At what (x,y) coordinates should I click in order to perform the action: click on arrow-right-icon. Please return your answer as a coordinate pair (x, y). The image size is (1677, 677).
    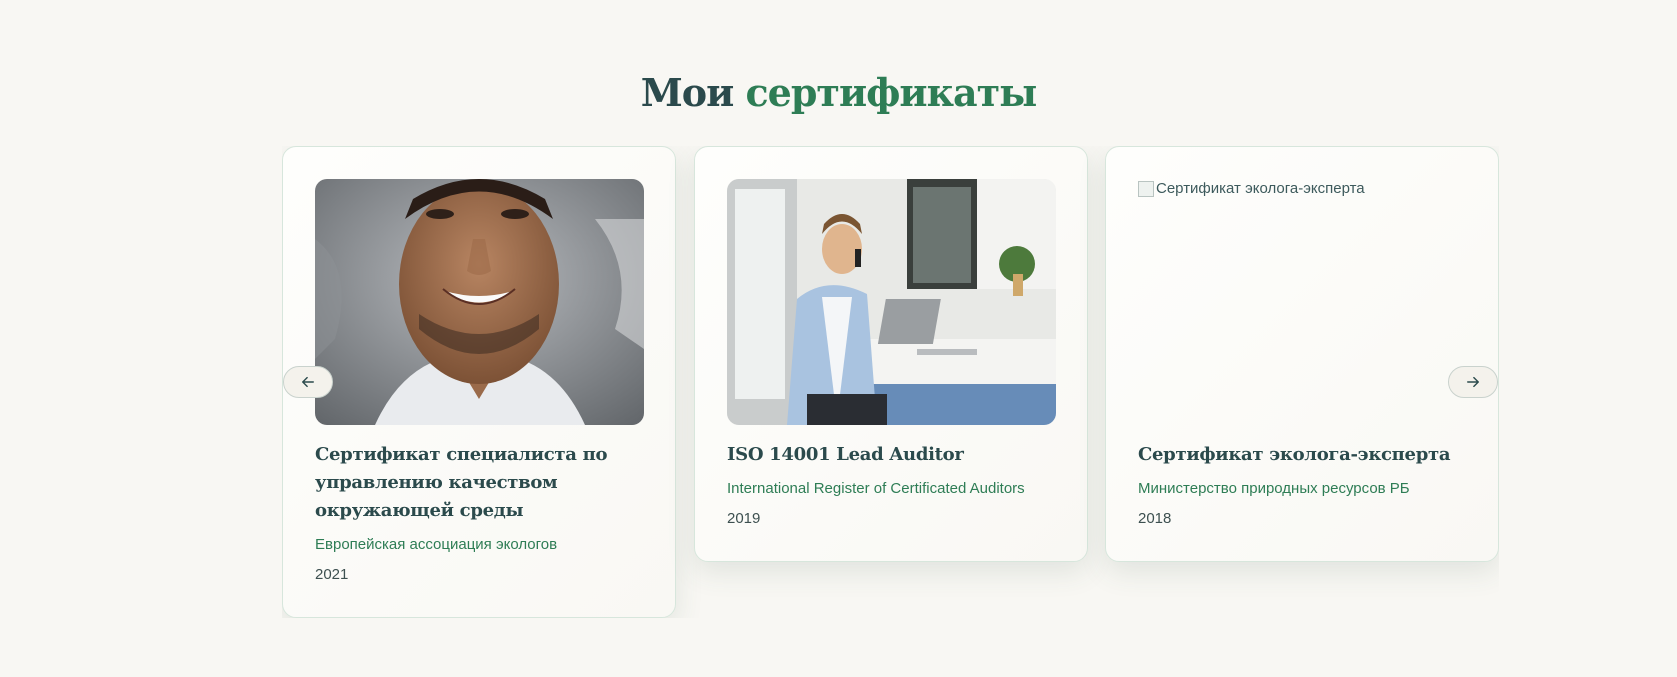
    Looking at the image, I should click on (1473, 382).